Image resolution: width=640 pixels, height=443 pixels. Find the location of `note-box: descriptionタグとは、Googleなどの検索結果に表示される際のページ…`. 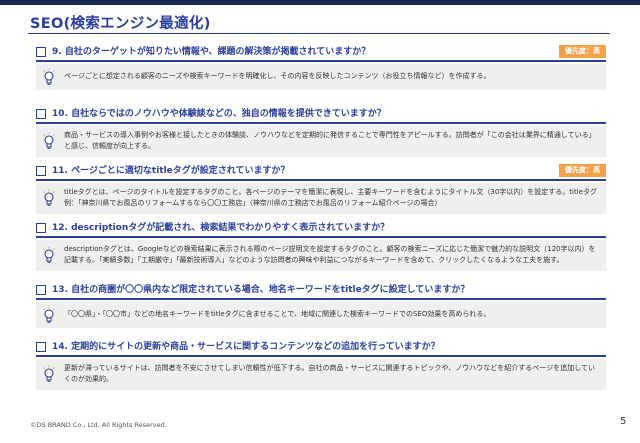

note-box: descriptionタグとは、Googleなどの検索結果に表示される際のページ… is located at coordinates (321, 255).